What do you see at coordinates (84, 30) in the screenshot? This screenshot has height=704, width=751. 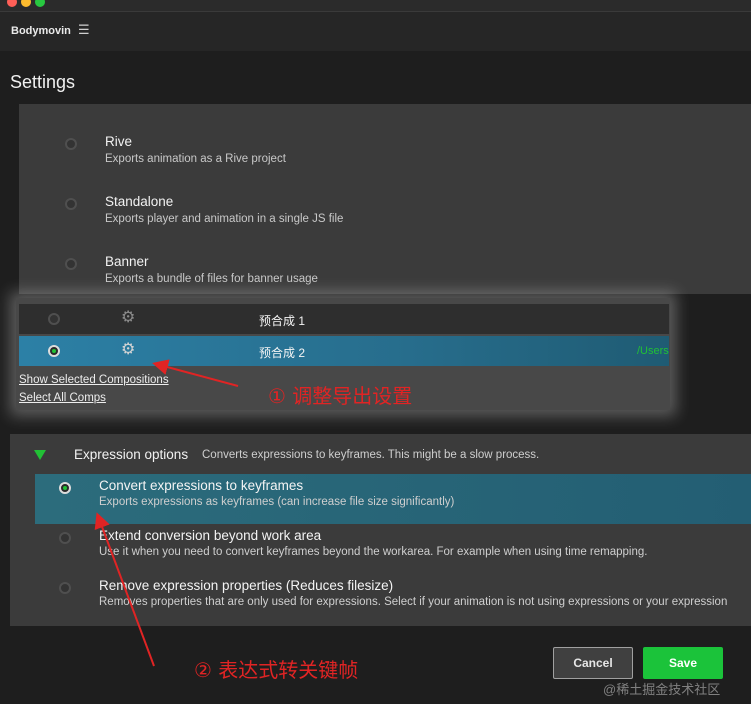 I see `hamburger-icon: ☰` at bounding box center [84, 30].